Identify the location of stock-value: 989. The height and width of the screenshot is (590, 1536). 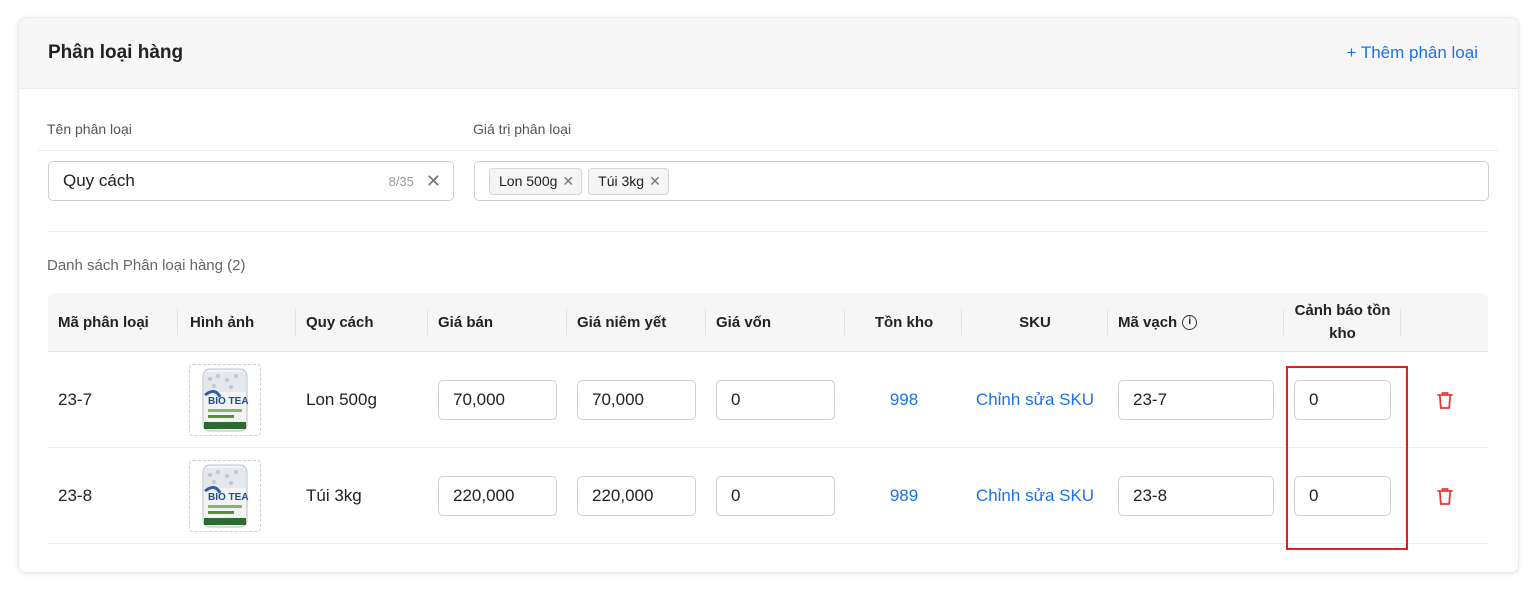
(904, 496).